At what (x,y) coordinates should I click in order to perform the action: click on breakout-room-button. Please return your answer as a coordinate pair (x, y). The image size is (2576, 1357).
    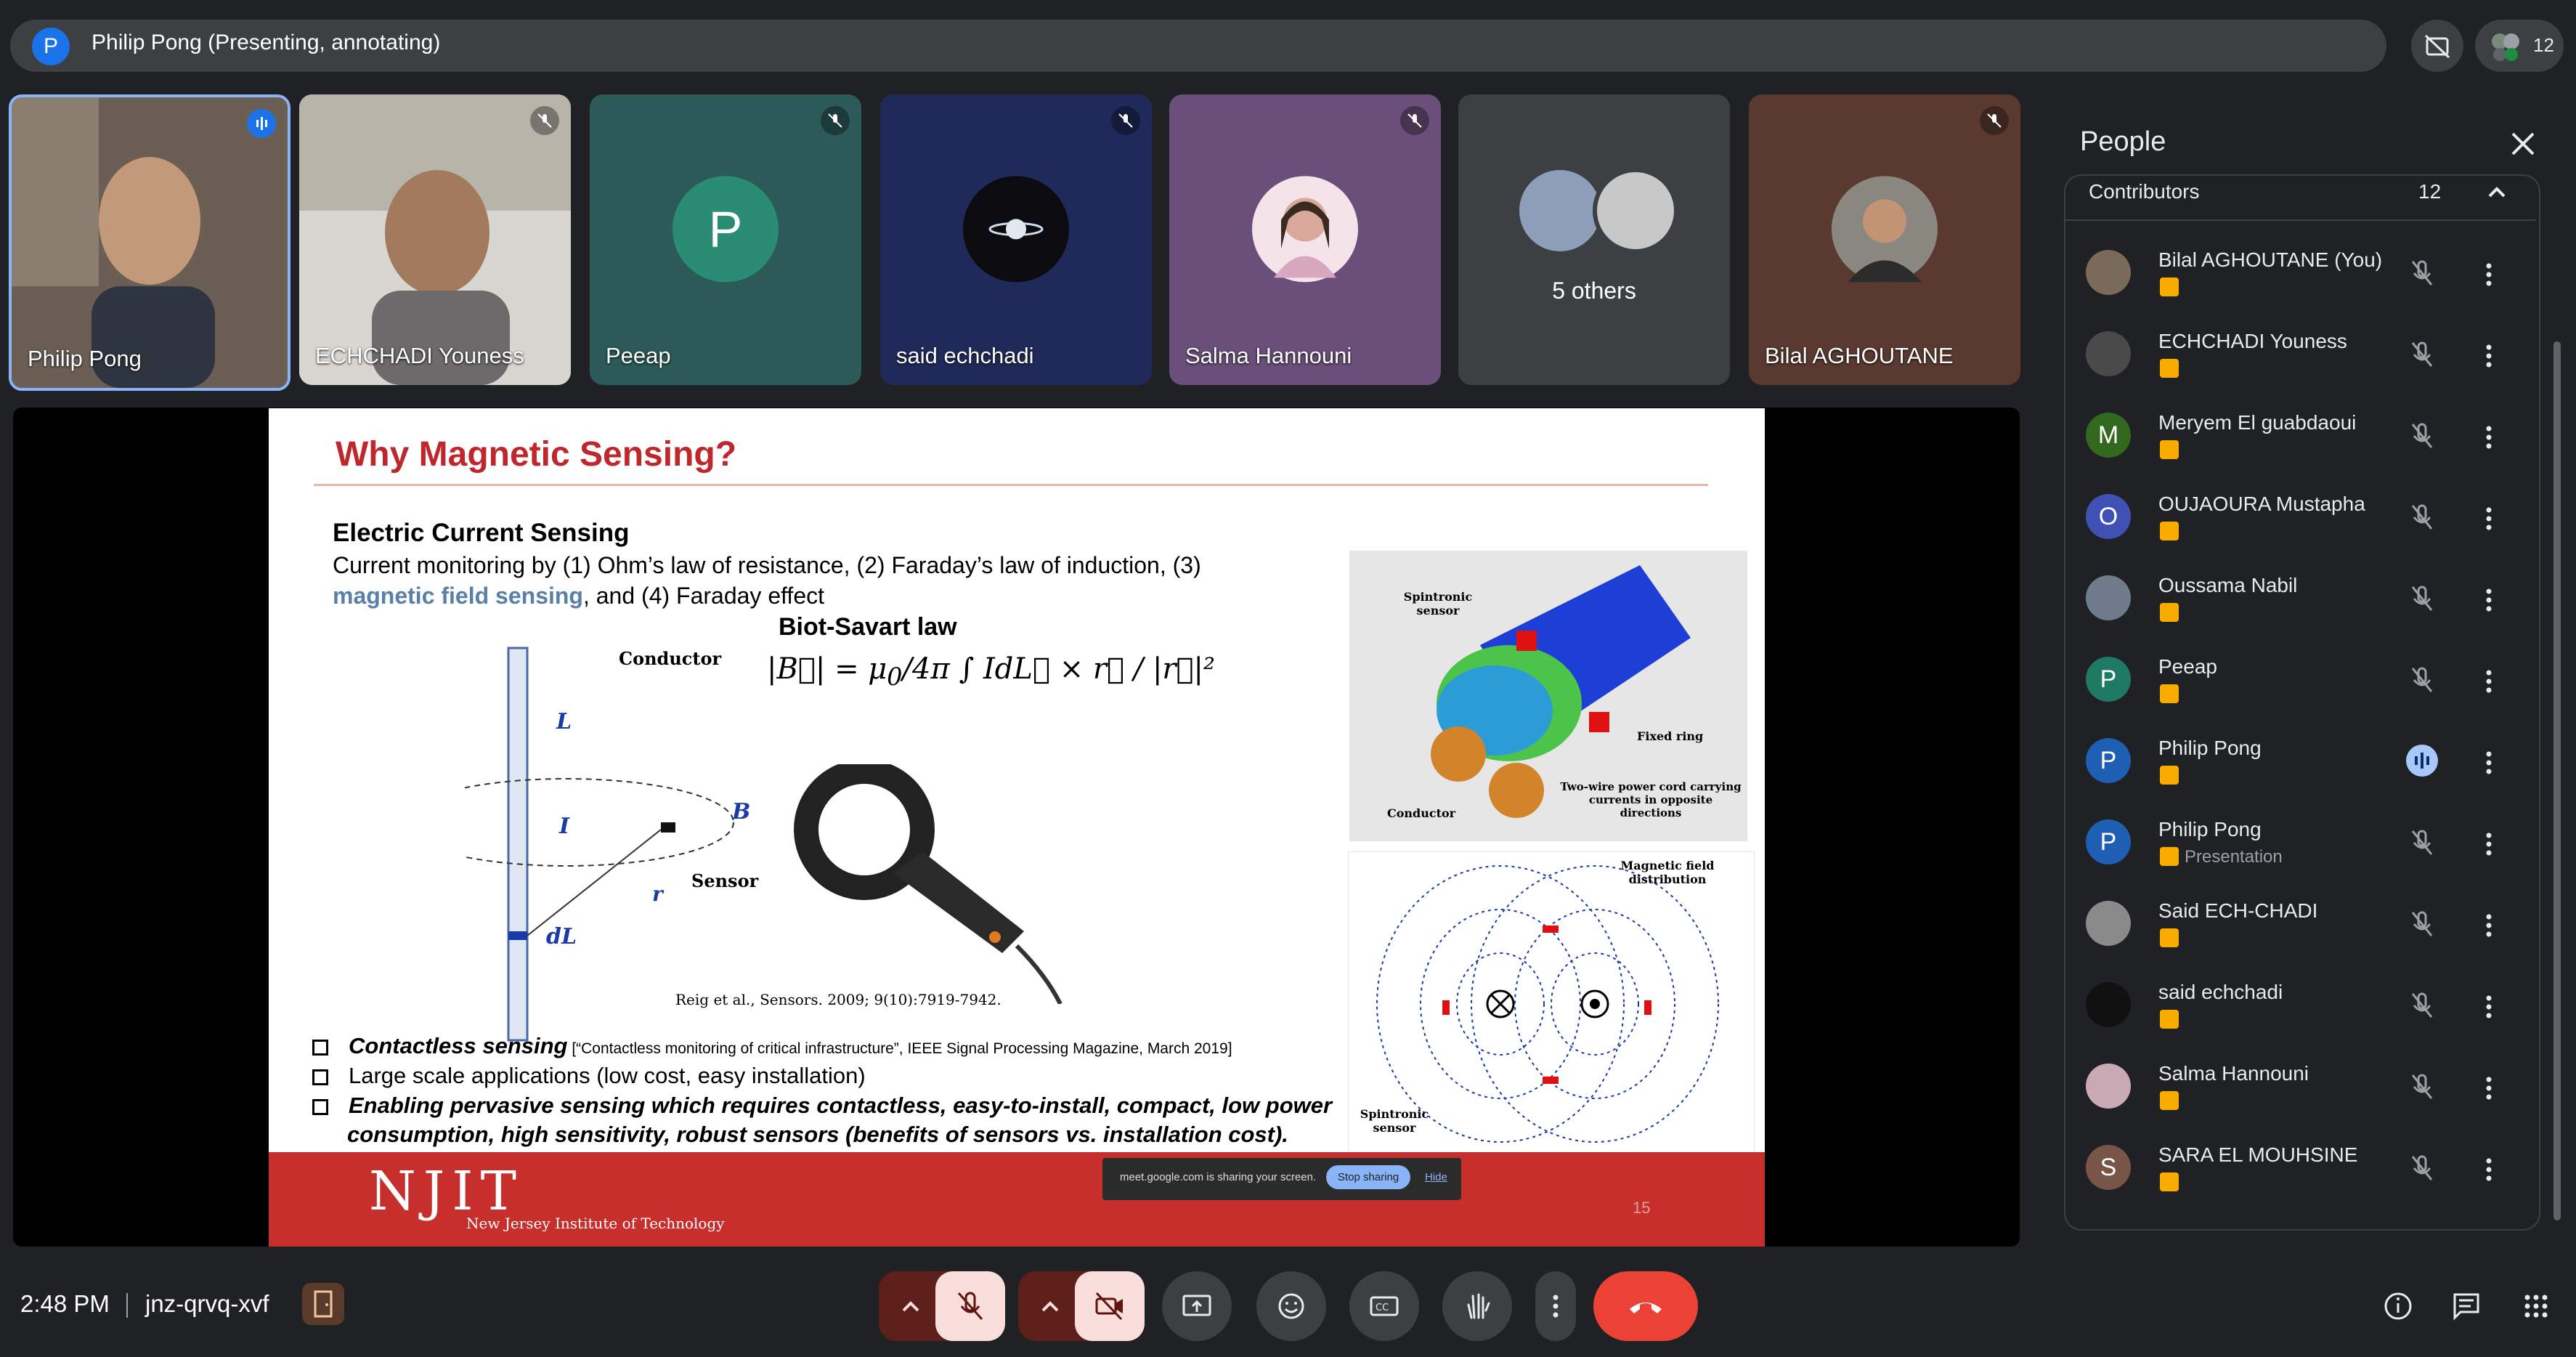
    Looking at the image, I should click on (323, 1304).